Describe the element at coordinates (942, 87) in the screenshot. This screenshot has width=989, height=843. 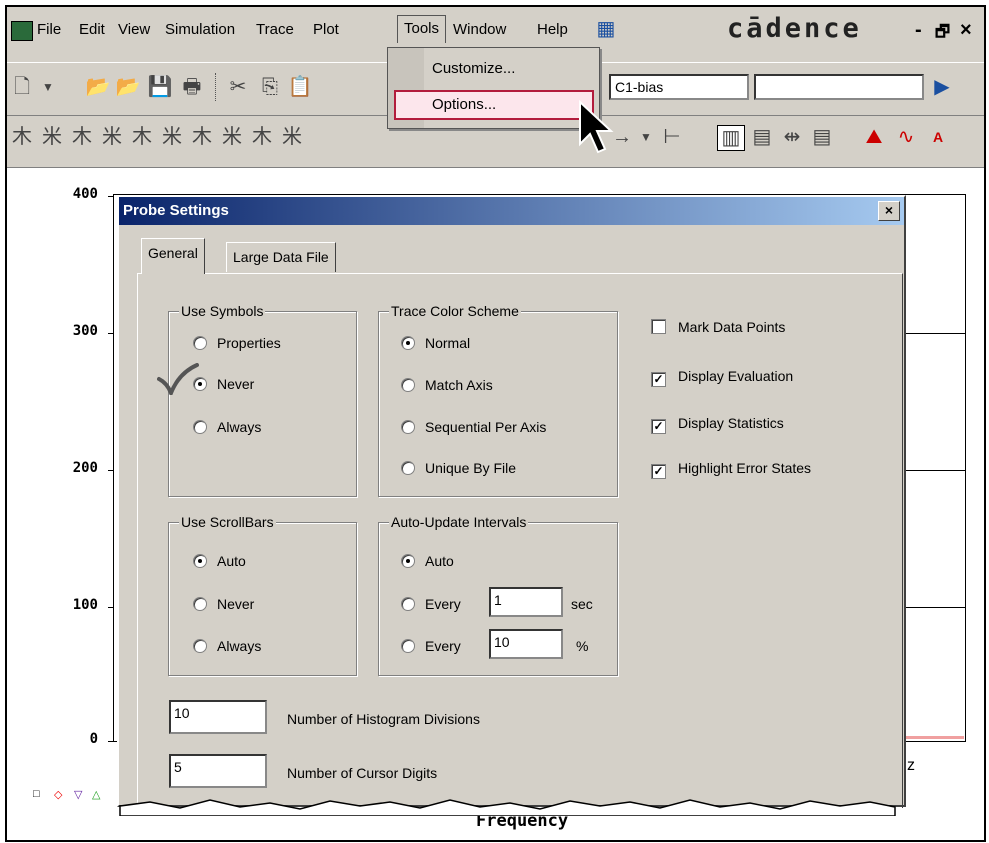
I see `run-icon: ▶` at that location.